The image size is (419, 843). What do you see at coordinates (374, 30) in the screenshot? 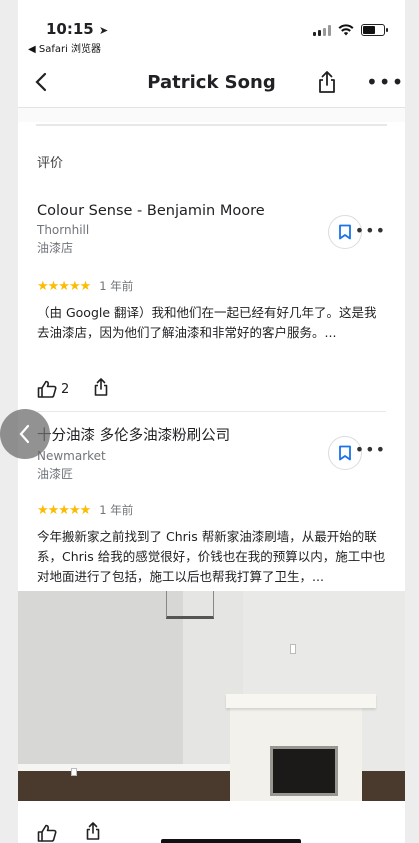
I see `battery-icon` at bounding box center [374, 30].